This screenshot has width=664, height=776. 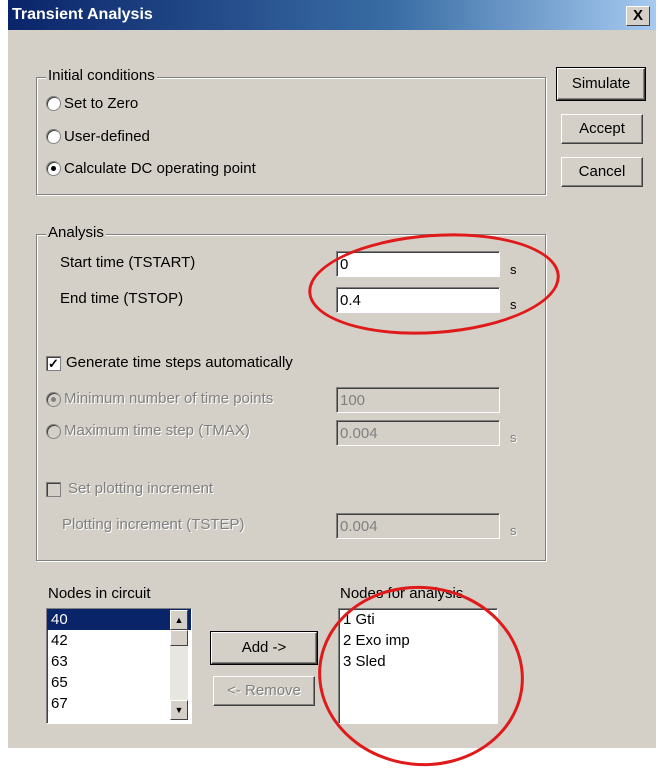 What do you see at coordinates (53, 489) in the screenshot?
I see `plot-increment-checkbox` at bounding box center [53, 489].